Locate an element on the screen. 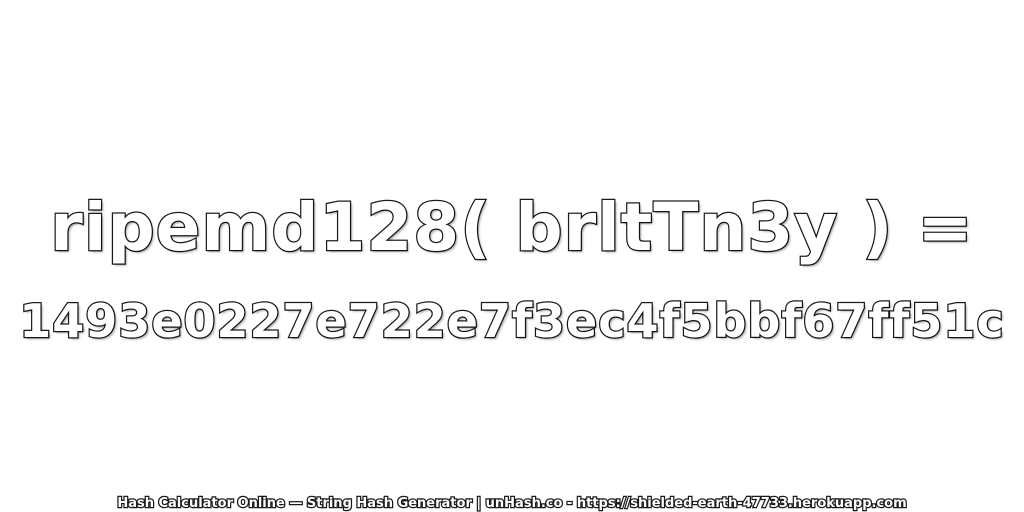 The height and width of the screenshot is (512, 1024). hash-expression: ripemd128( brltTn3y ) = is located at coordinates (511, 228).